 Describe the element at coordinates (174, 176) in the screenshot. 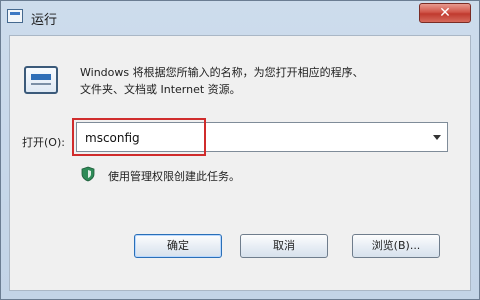

I see `admin-note-text: 使用管理权限创建此任务。` at that location.